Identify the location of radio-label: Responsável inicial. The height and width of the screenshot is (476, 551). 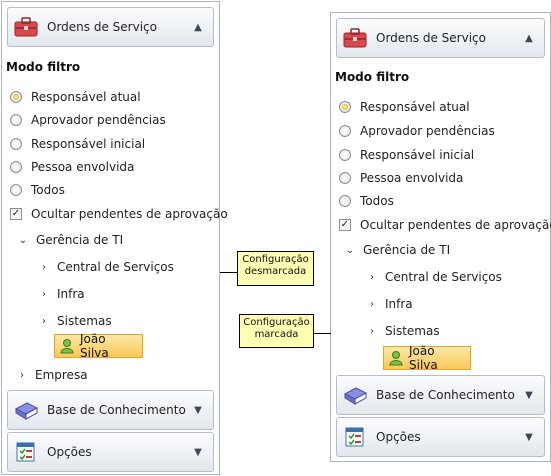
(88, 144).